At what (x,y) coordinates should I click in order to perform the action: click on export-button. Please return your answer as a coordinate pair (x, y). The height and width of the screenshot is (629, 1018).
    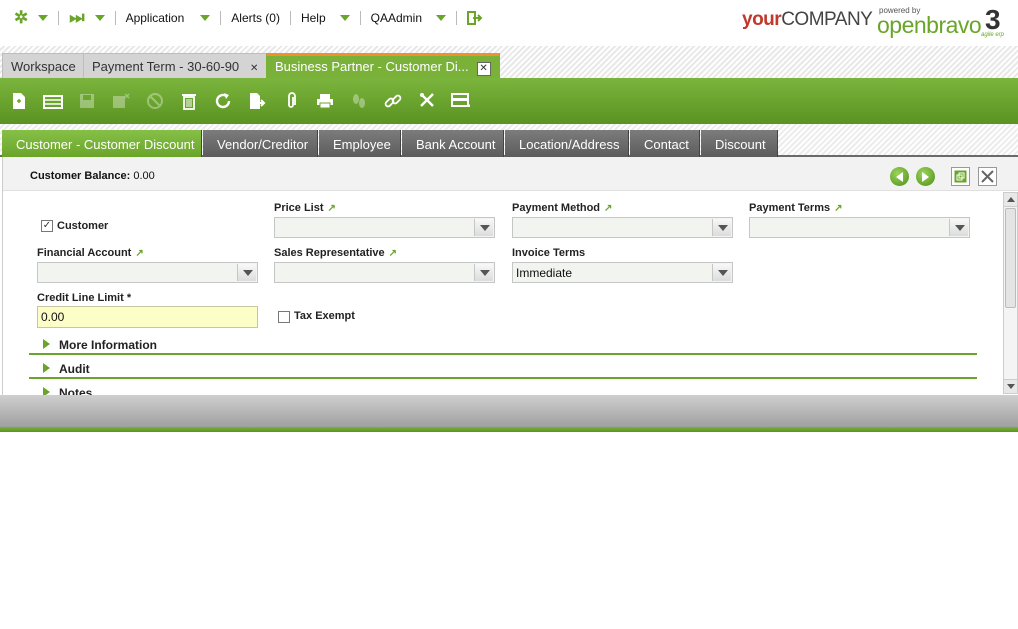
    Looking at the image, I should click on (257, 101).